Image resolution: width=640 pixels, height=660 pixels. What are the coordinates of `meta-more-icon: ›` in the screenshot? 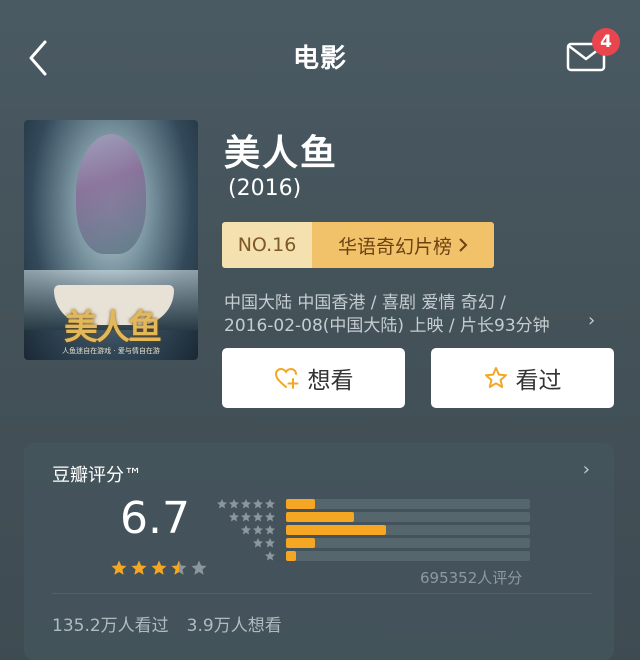 It's located at (591, 320).